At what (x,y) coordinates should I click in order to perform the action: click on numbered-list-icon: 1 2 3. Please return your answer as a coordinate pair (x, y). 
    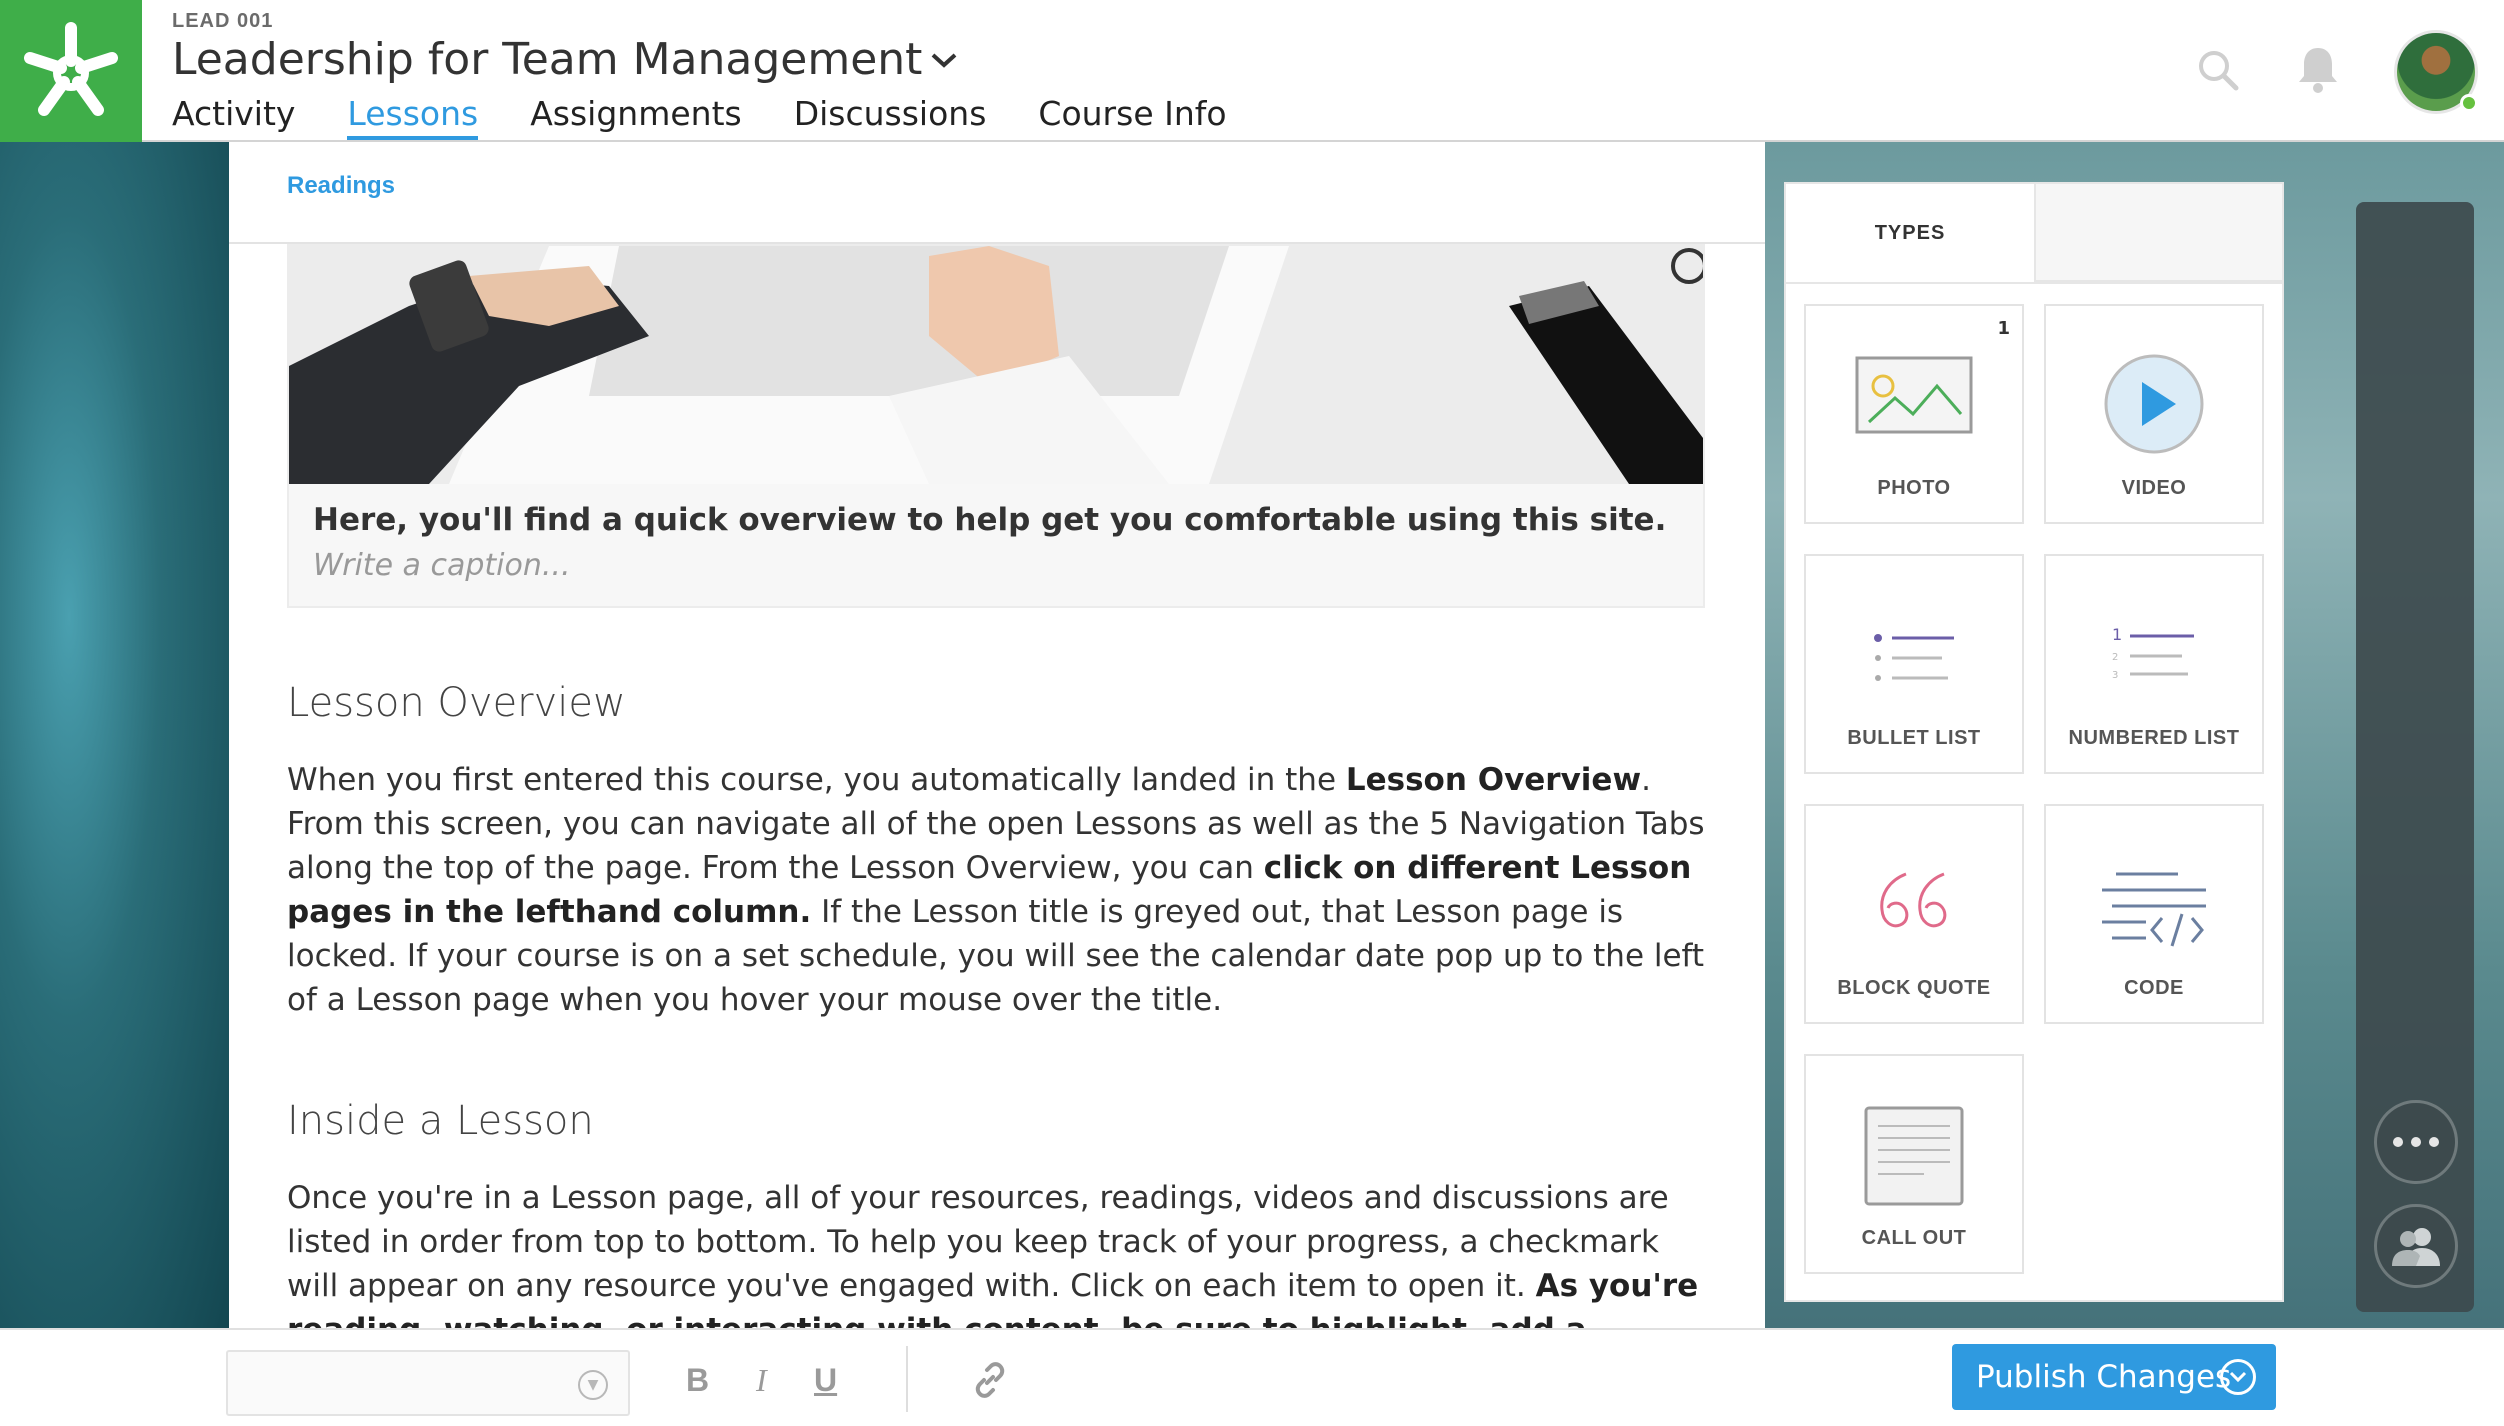
    Looking at the image, I should click on (2153, 653).